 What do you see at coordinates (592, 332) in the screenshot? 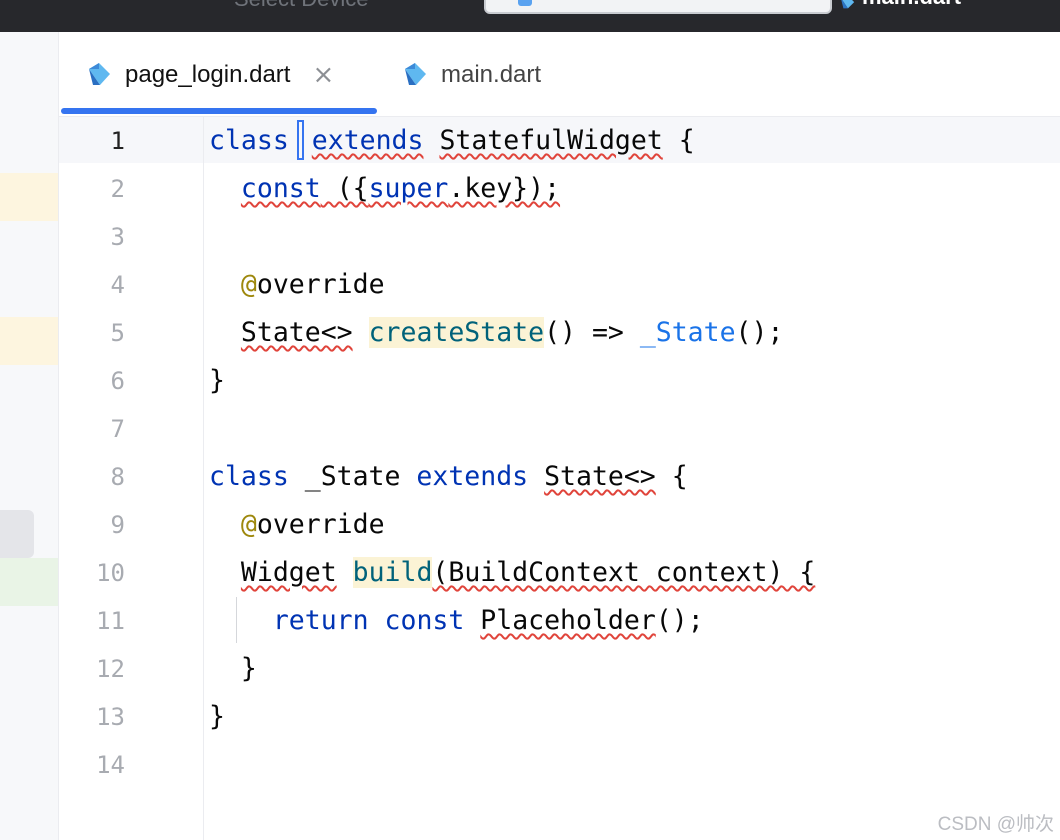
I see `code-token: () =>` at bounding box center [592, 332].